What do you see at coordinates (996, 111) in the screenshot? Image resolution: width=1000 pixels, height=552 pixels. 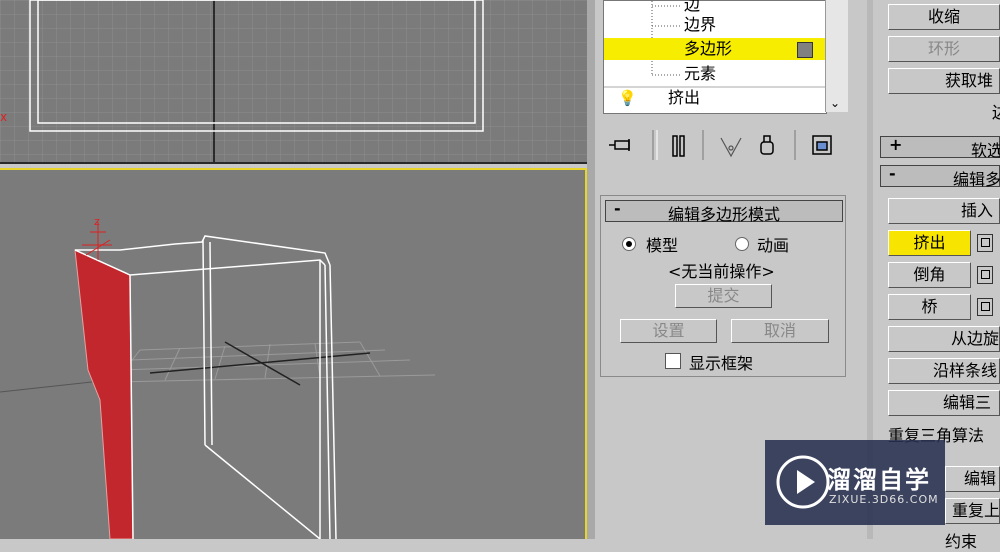 I see `clipped-label: 边` at bounding box center [996, 111].